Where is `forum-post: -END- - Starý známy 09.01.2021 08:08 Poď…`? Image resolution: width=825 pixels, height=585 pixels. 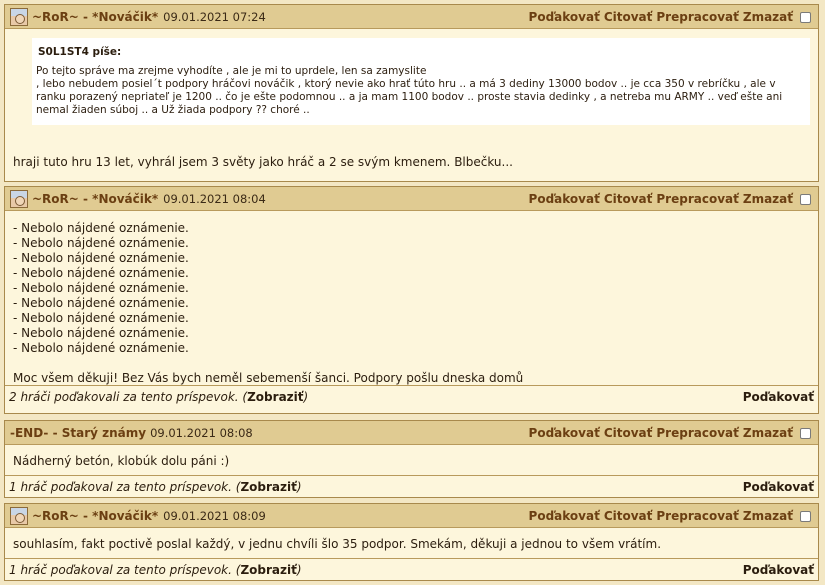
forum-post: -END- - Starý známy 09.01.2021 08:08 Poď… is located at coordinates (411, 459).